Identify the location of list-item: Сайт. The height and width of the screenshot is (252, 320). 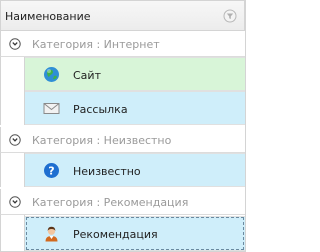
(135, 74).